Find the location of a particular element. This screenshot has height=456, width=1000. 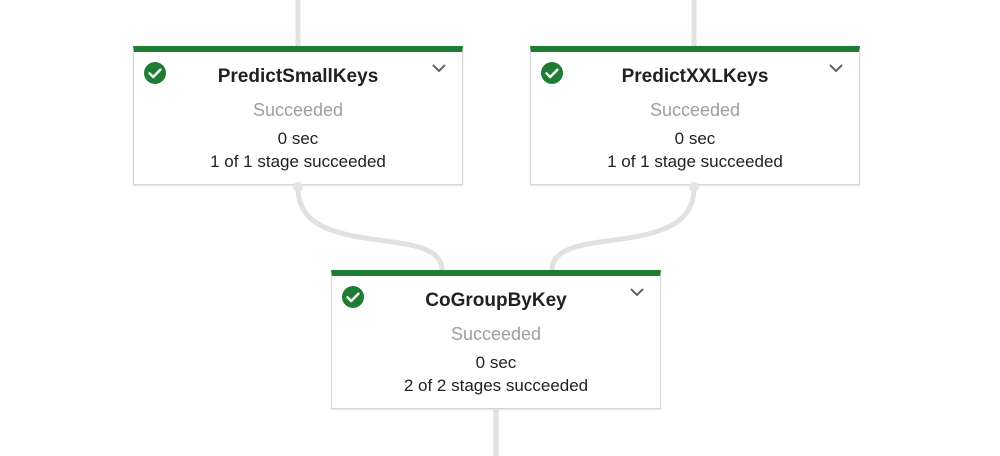

edge-predict-small-keys-to-cogroupbykey is located at coordinates (370, 229).